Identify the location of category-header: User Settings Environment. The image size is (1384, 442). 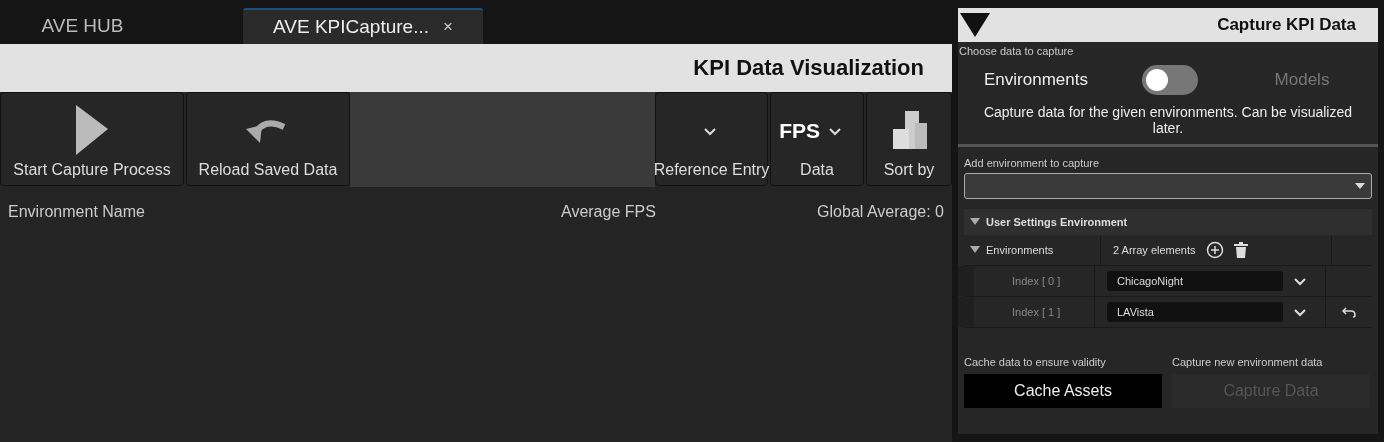
(1168, 222).